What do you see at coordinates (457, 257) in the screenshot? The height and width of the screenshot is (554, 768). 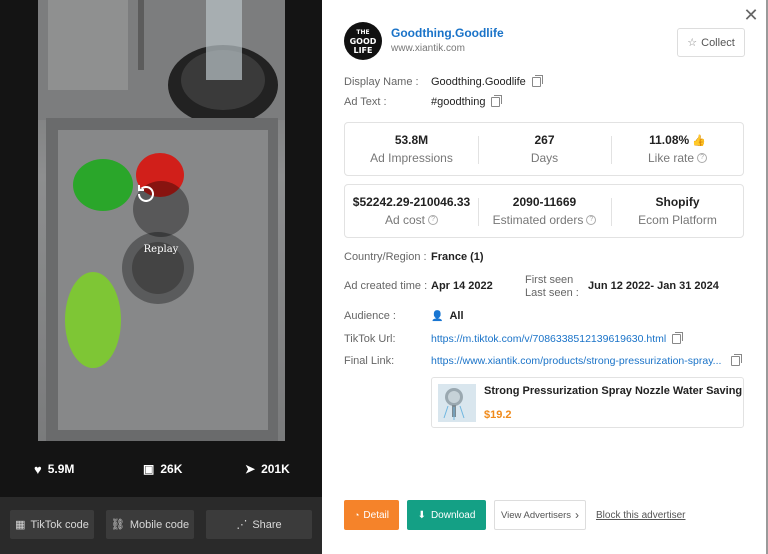 I see `country-value: France (1)` at bounding box center [457, 257].